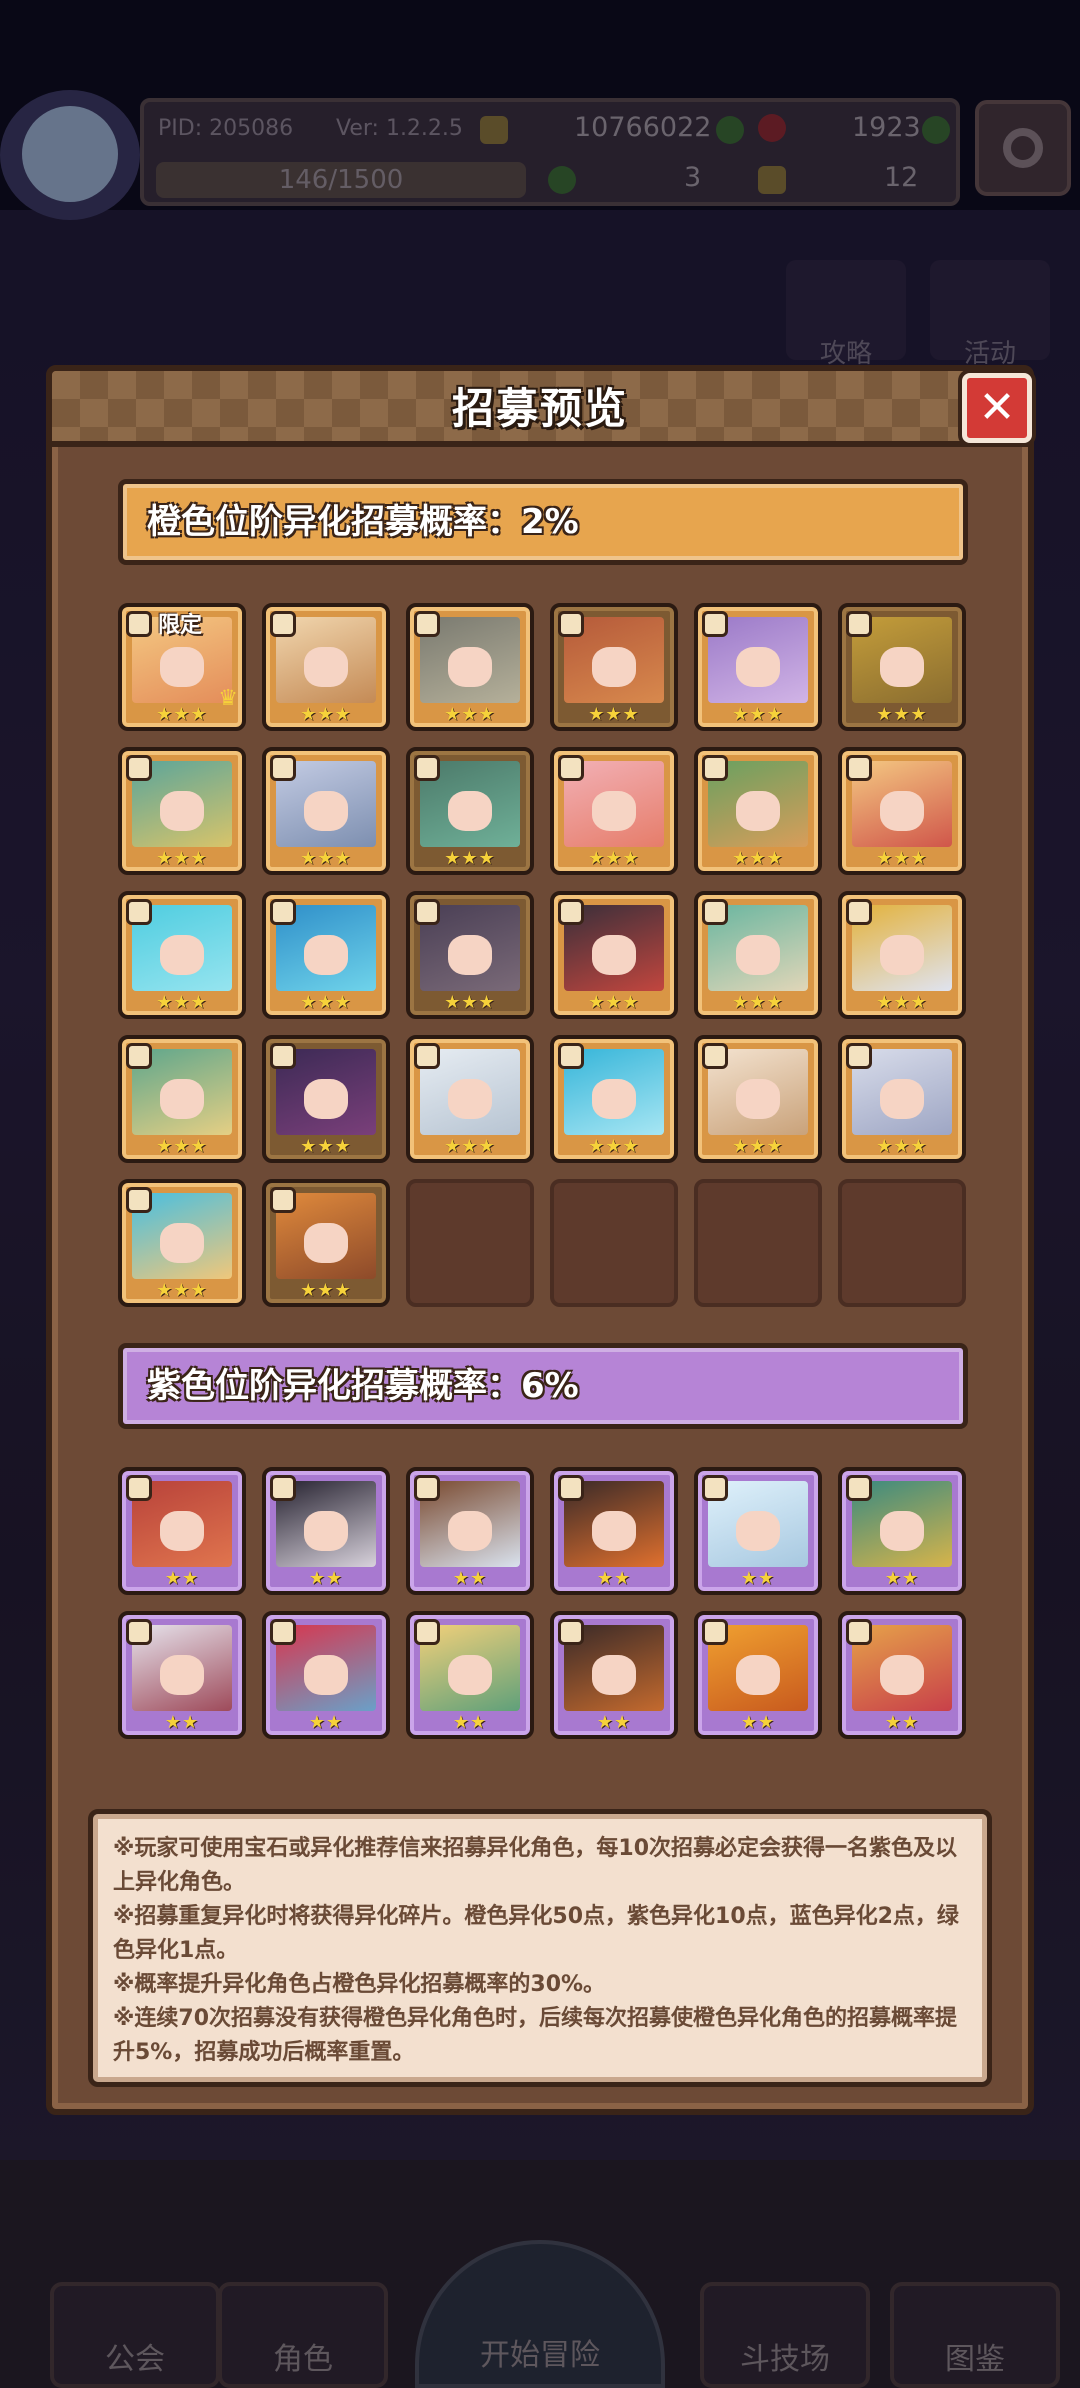 Image resolution: width=1080 pixels, height=2388 pixels. What do you see at coordinates (693, 177) in the screenshot?
I see `clover-amount: 3` at bounding box center [693, 177].